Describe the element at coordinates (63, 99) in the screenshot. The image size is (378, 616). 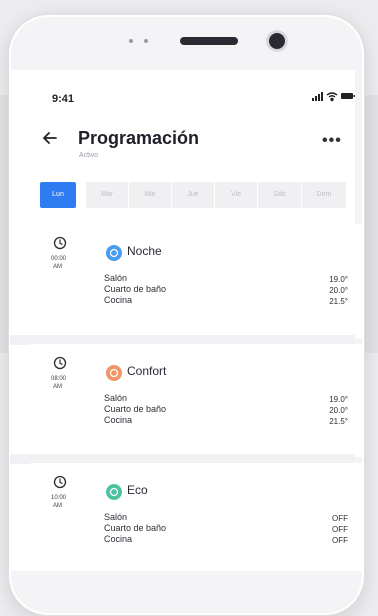
I see `status-time: 9:41` at that location.